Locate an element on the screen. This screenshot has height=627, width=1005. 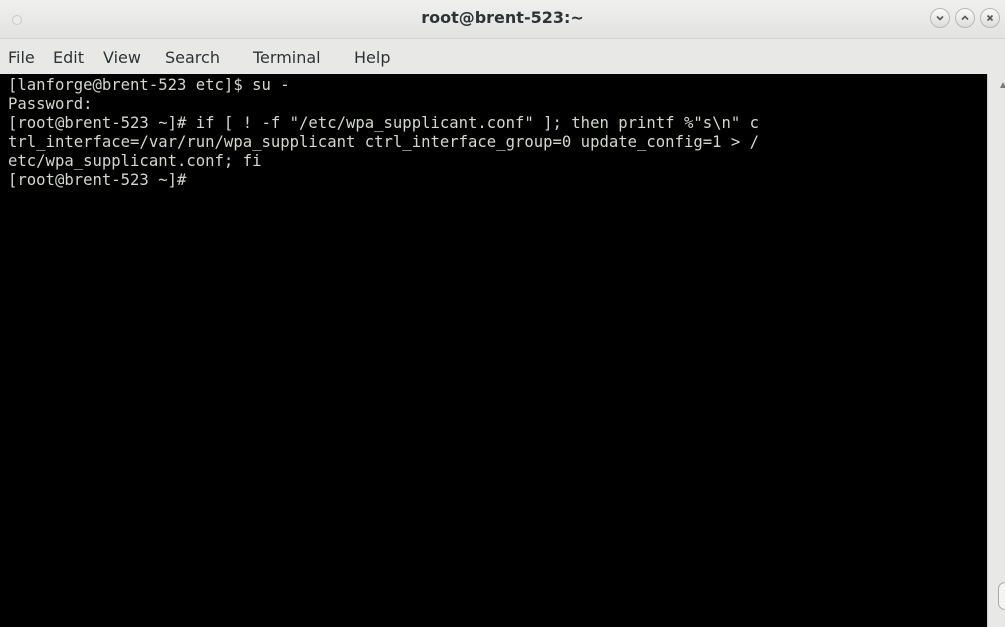
menu-bar: File Edit View Search Terminal Help is located at coordinates (502, 56).